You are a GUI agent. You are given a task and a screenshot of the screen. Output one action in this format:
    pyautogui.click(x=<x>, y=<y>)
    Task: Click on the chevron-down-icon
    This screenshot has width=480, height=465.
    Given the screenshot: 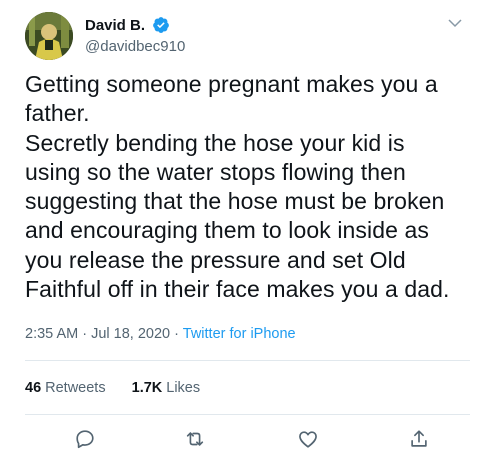 What is the action you would take?
    pyautogui.click(x=455, y=23)
    